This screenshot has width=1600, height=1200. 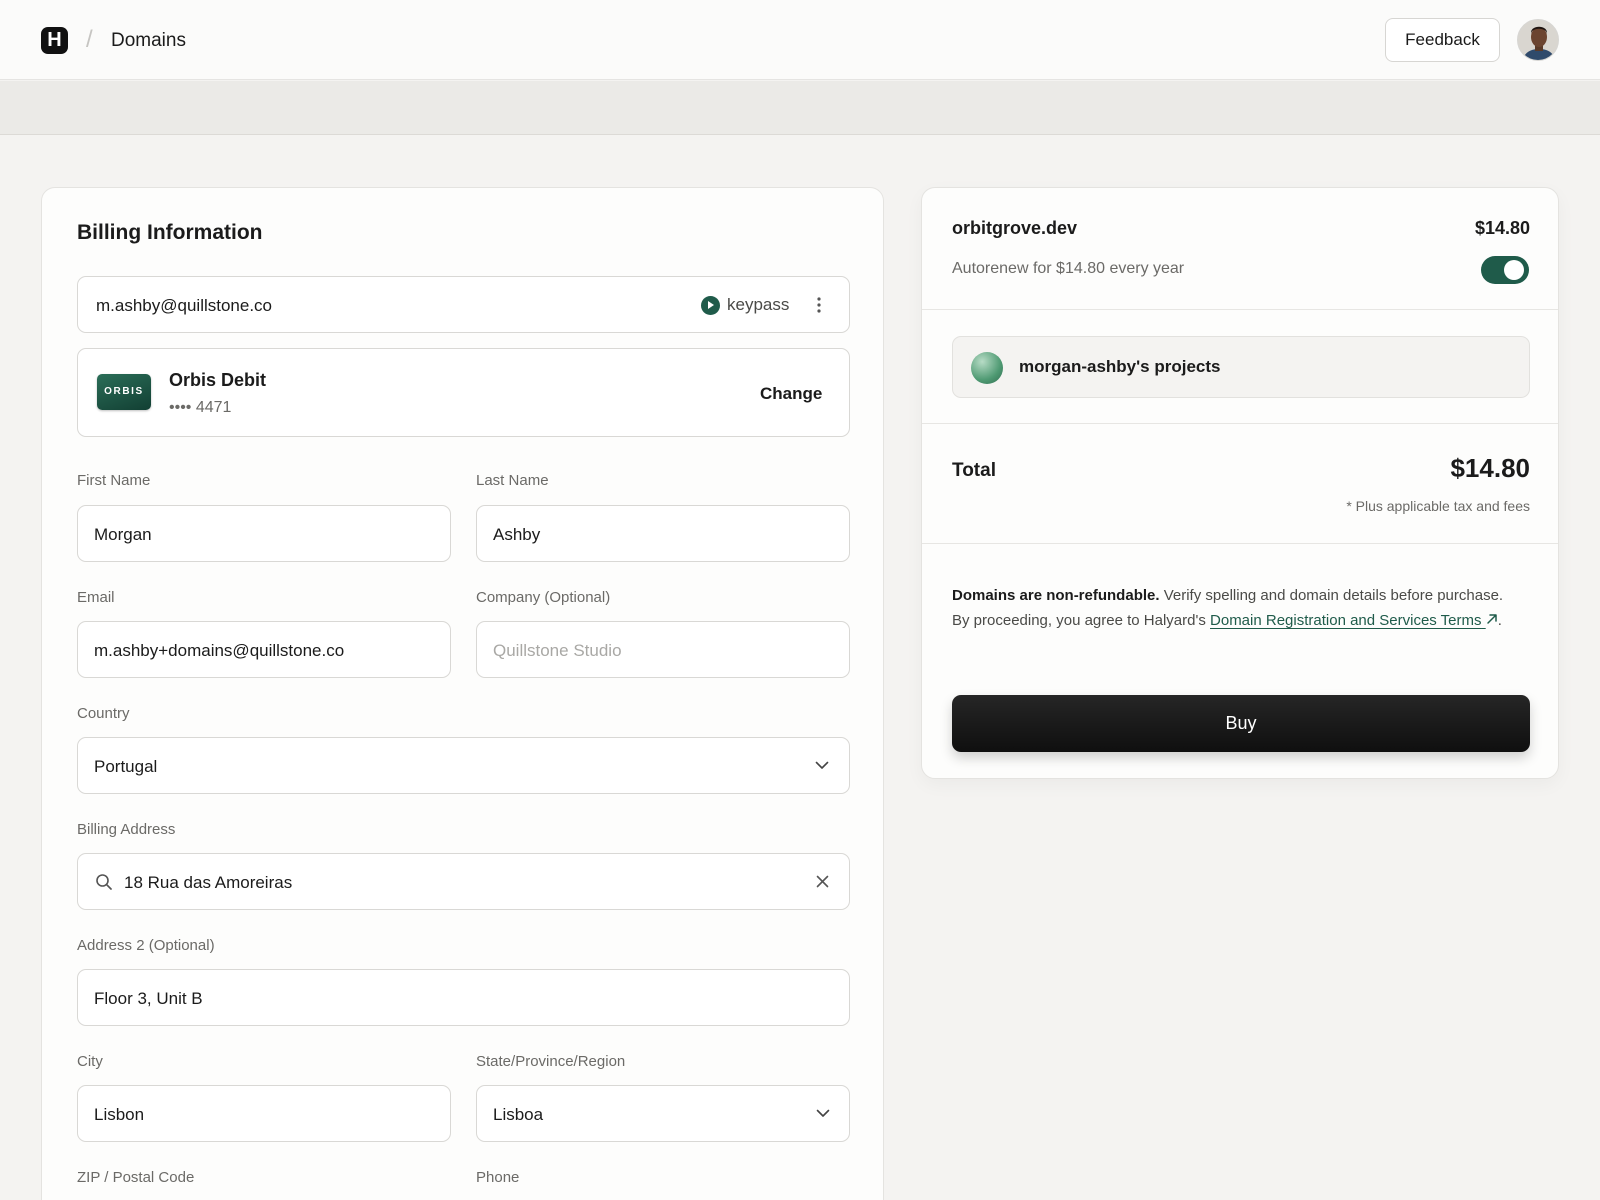 I want to click on top-bar: H / Domains Feedback, so click(x=800, y=40).